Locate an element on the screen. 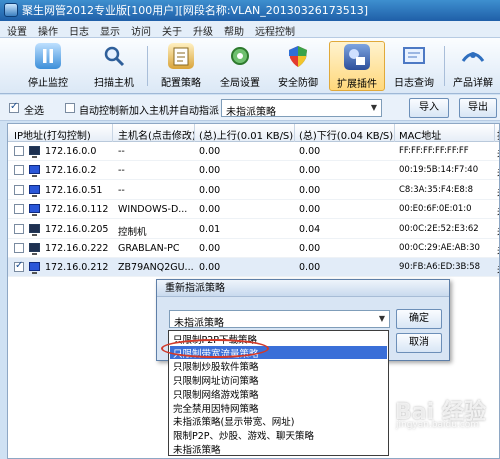  table-row: 172.16.0.0--0.000.00FF:FF:FF:FF:FF:FF未 is located at coordinates (253, 151).